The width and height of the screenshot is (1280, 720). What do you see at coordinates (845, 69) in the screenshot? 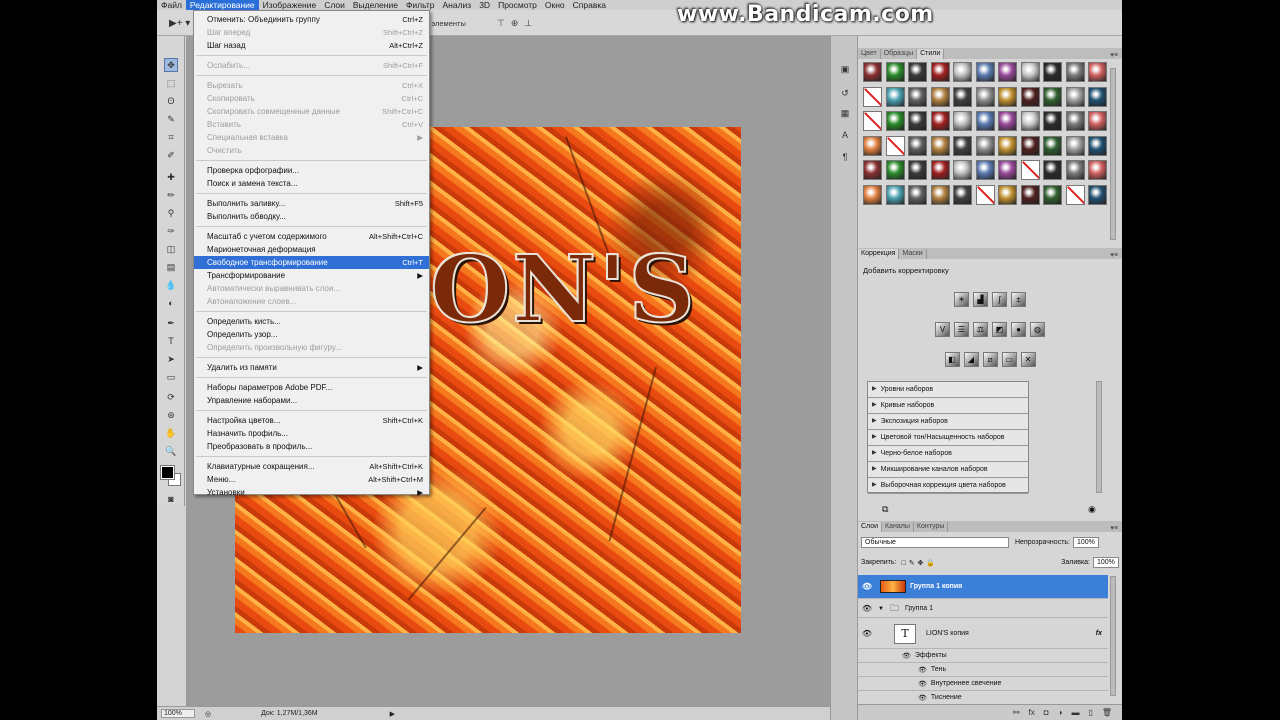
I see `mini-bridge-icon: ▣` at bounding box center [845, 69].